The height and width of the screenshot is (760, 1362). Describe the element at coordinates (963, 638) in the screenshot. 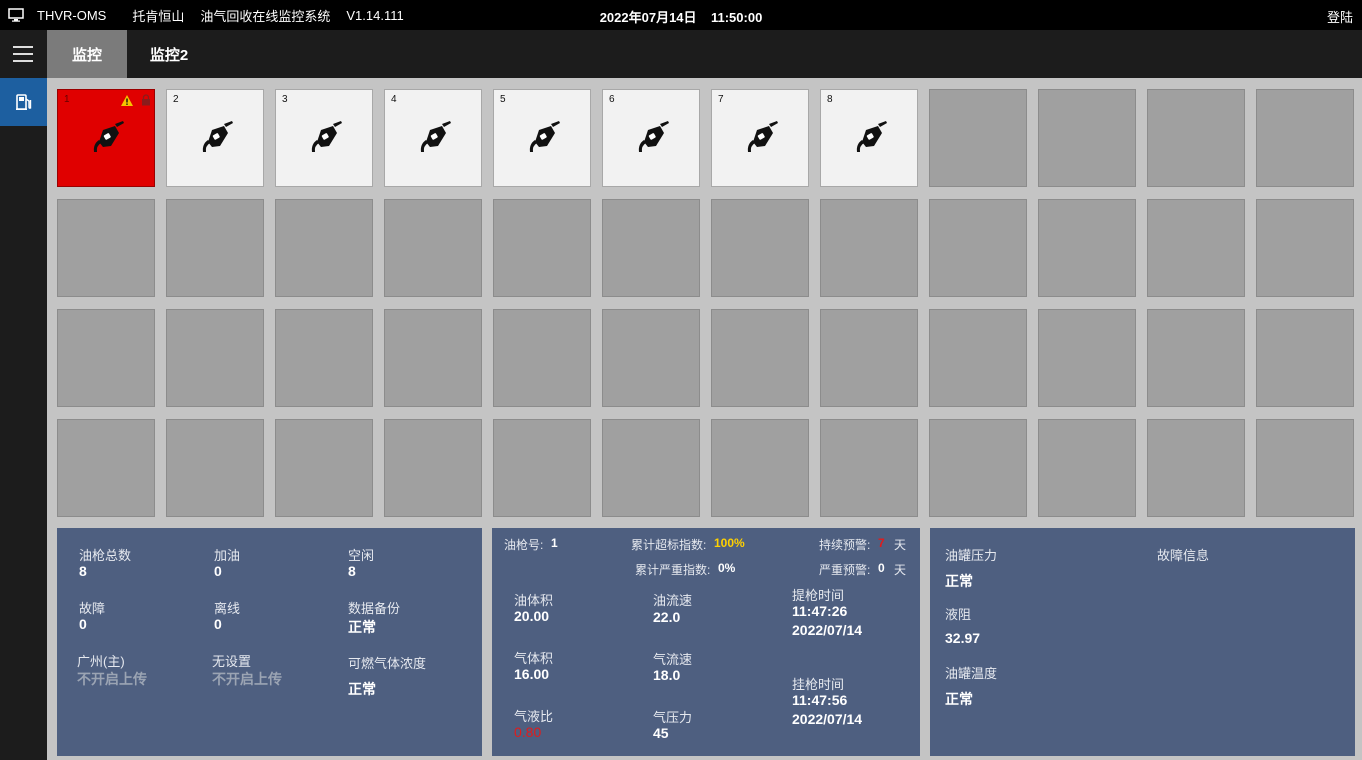

I see `liquid-resistance-value: 32.97` at that location.